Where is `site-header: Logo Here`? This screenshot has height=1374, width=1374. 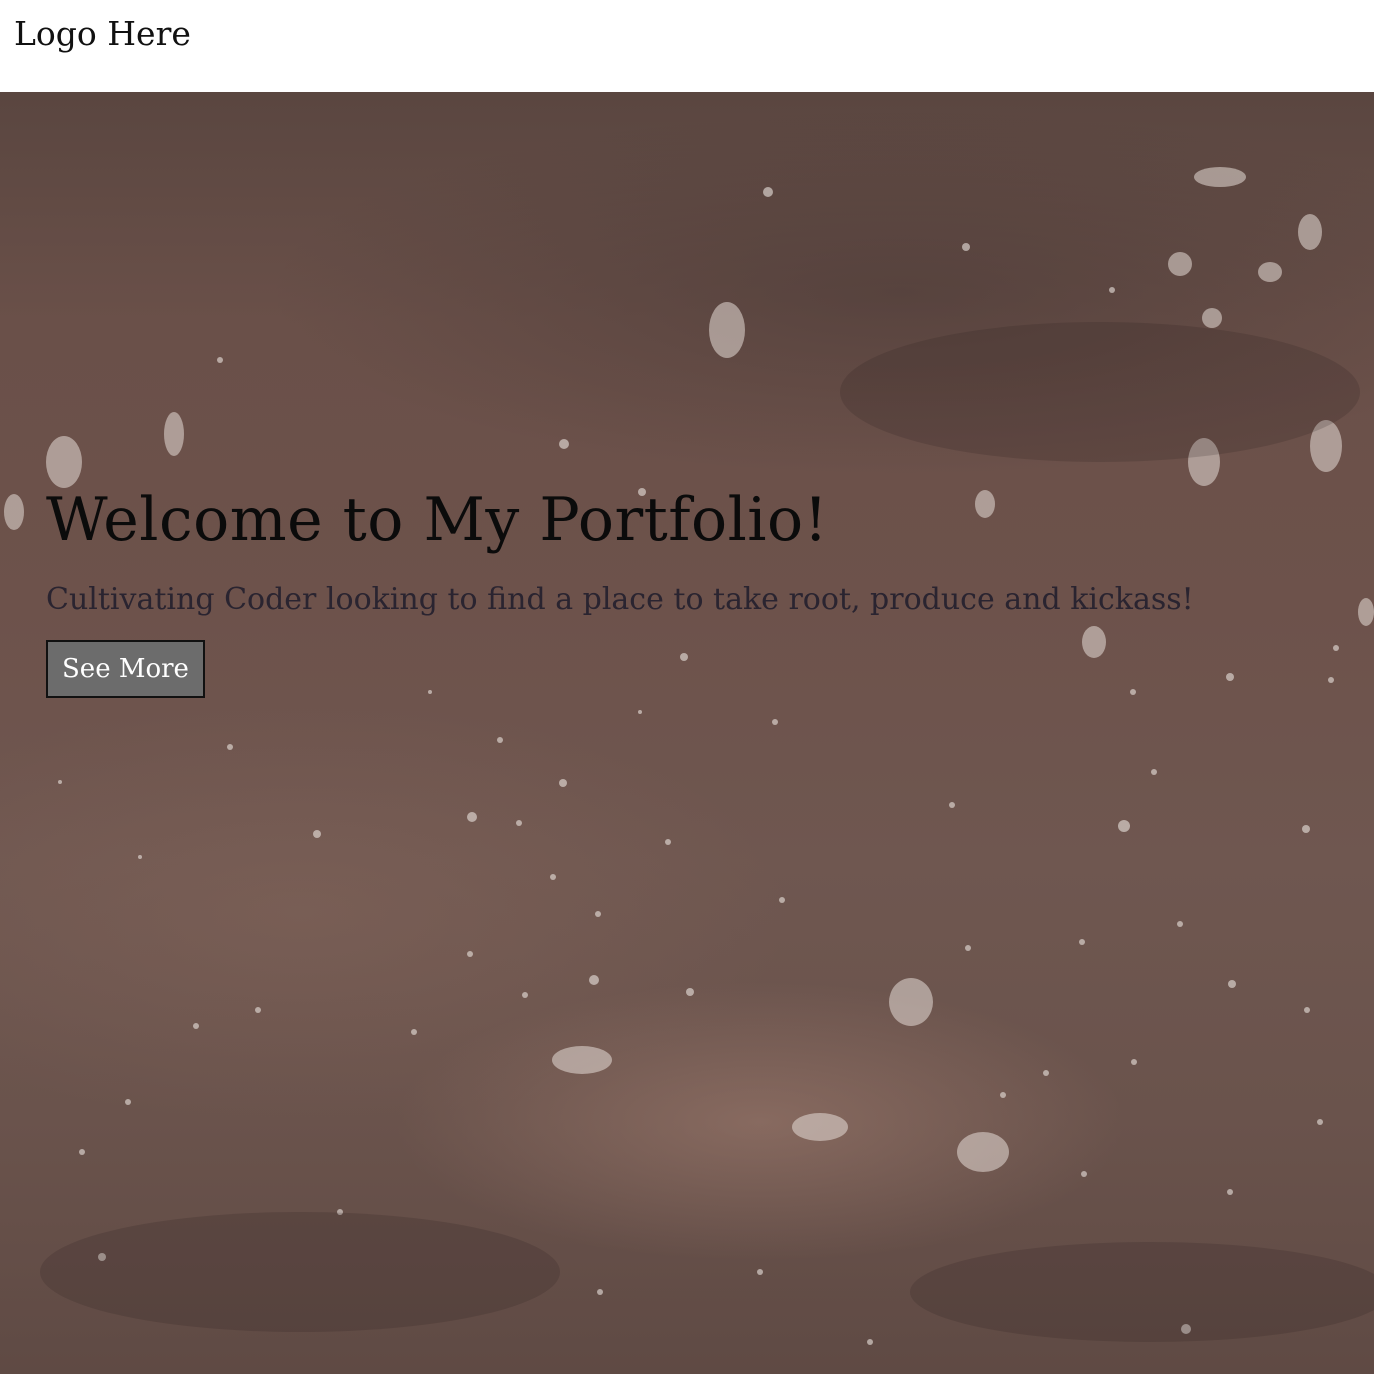
site-header: Logo Here is located at coordinates (687, 46).